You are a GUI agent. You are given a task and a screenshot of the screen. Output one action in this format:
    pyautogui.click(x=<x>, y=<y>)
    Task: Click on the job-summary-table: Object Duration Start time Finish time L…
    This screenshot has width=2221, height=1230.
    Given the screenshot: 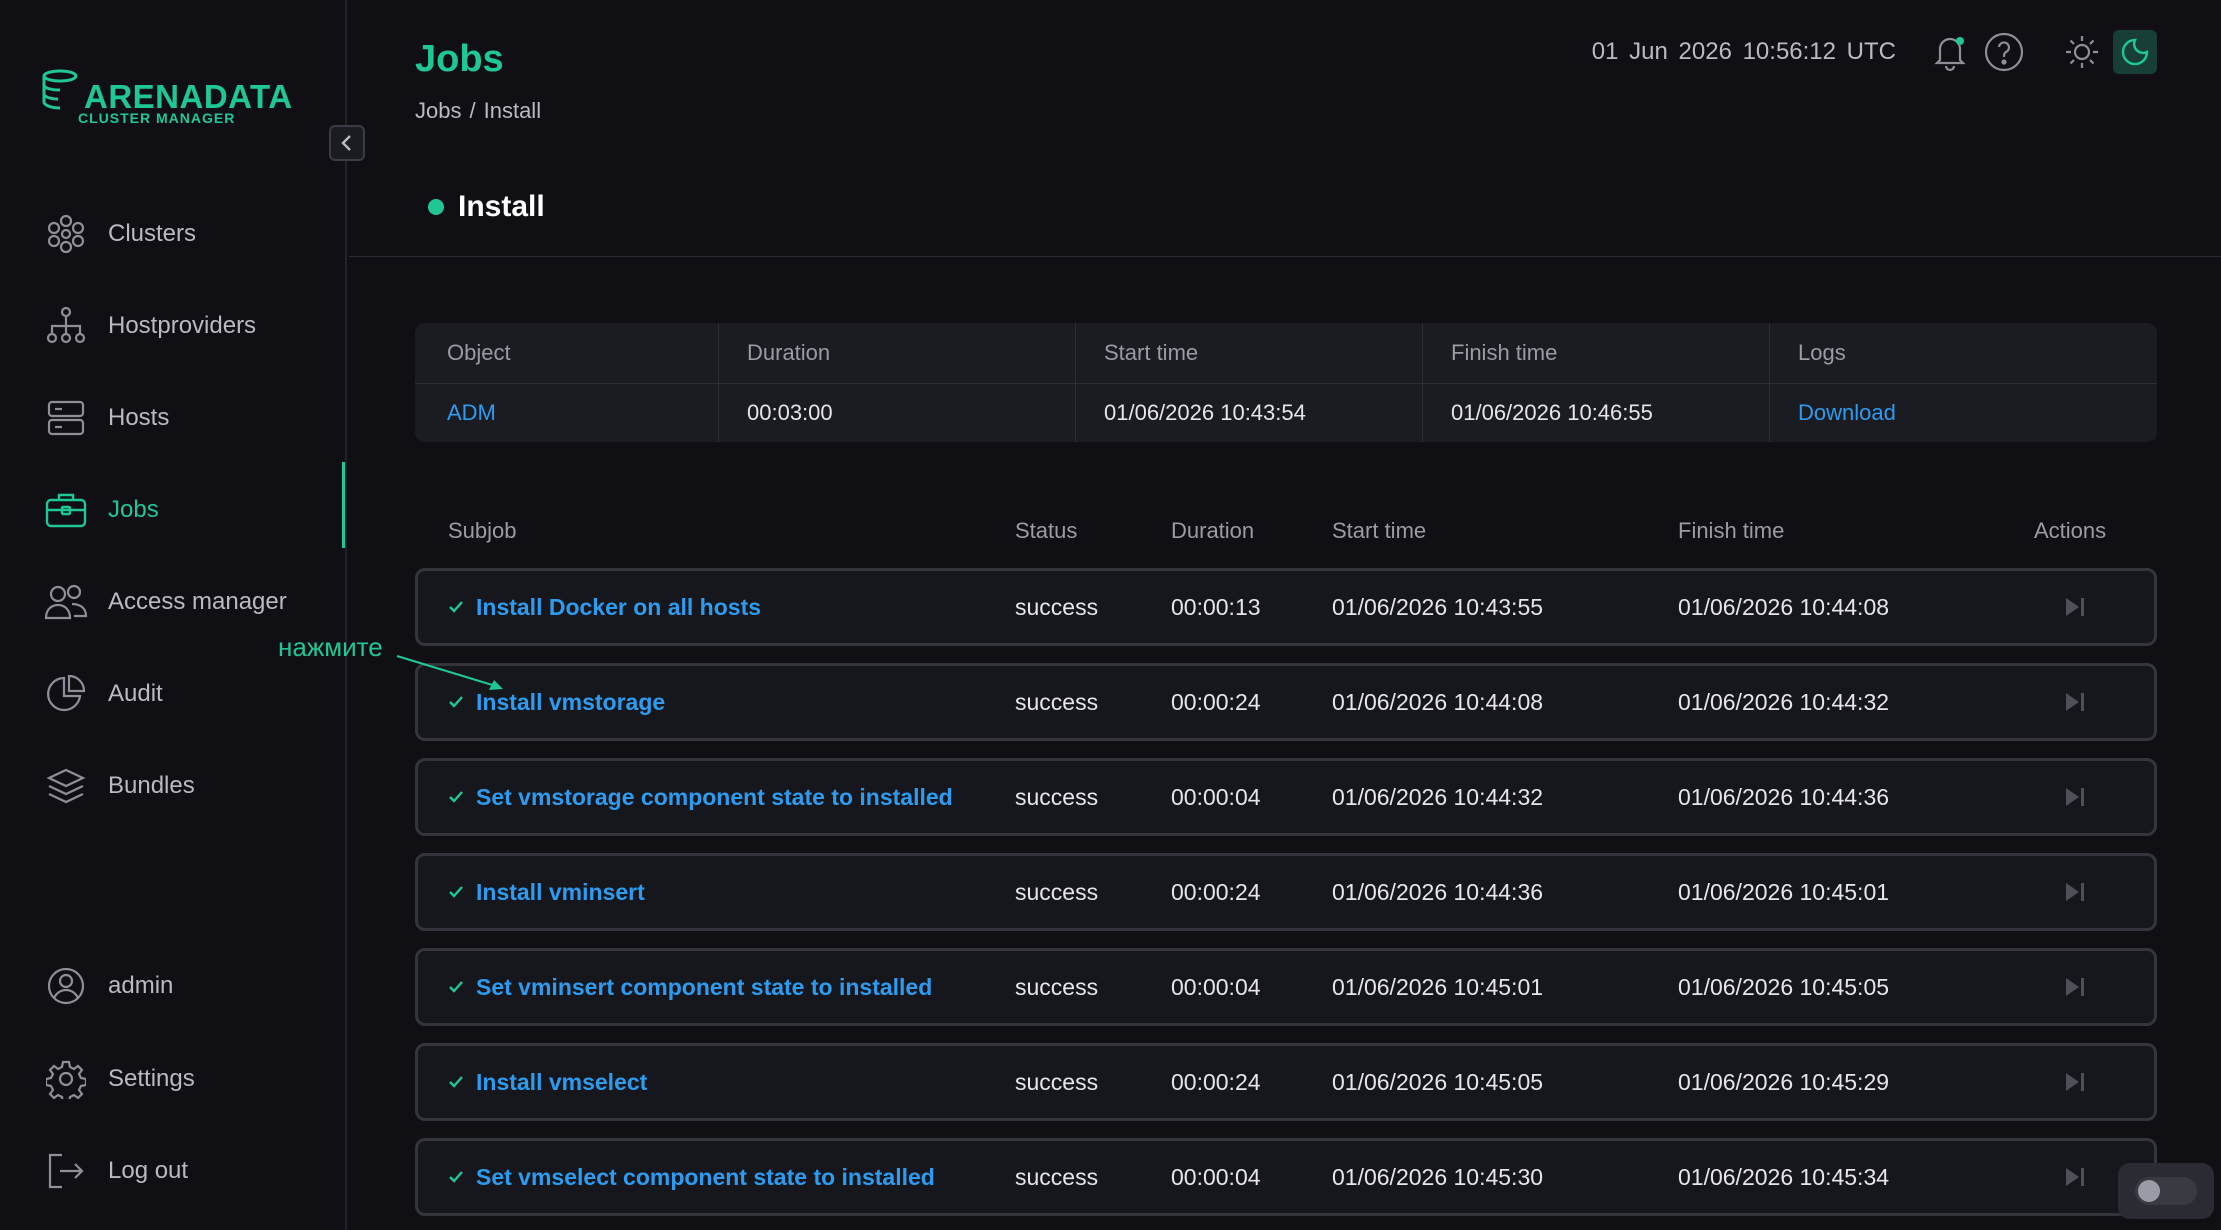 What is the action you would take?
    pyautogui.click(x=1286, y=382)
    